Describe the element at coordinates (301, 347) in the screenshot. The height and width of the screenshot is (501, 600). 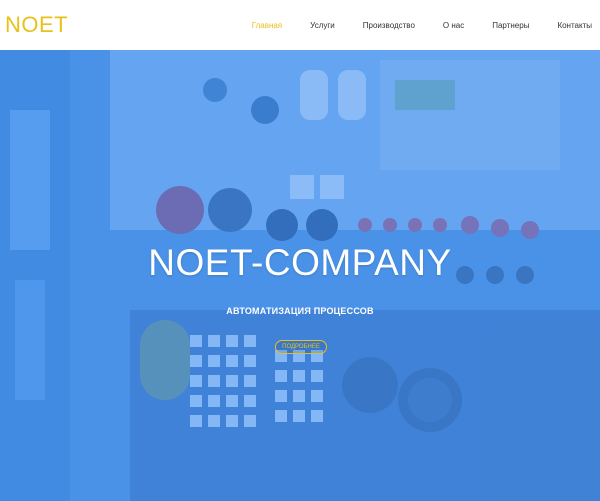
I see `details-button: ПОДРОБНЕЕ` at that location.